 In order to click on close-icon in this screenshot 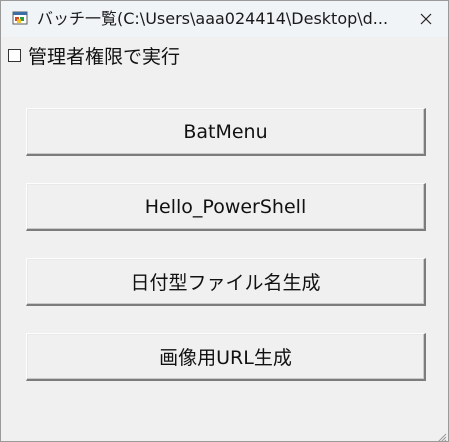, I will do `click(426, 19)`.